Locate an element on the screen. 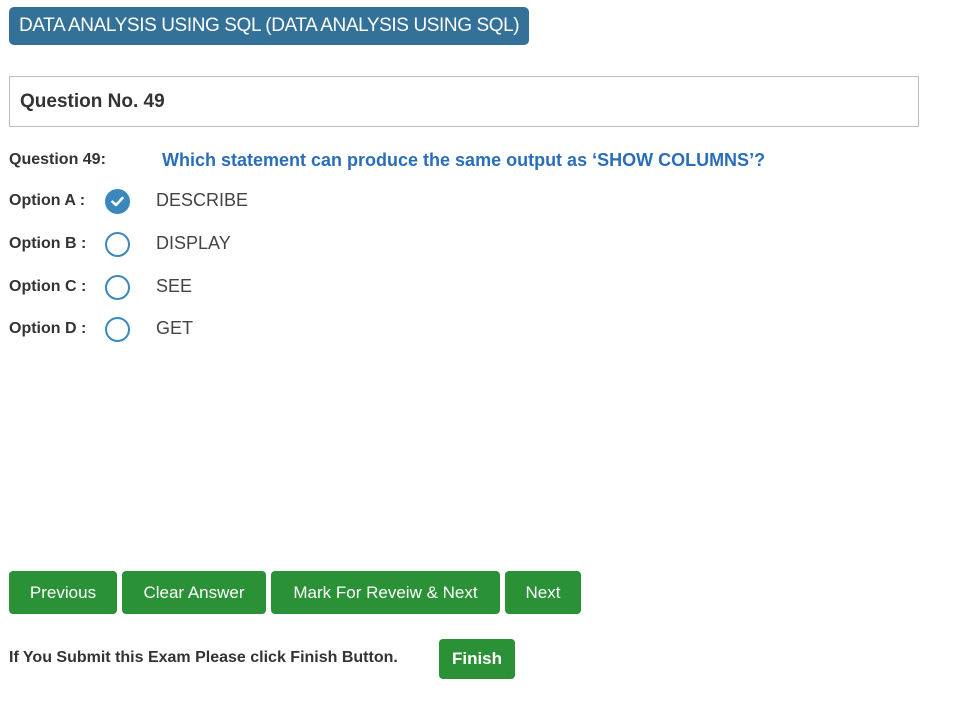  option-a: Option A : DESCRIBE is located at coordinates (209, 203).